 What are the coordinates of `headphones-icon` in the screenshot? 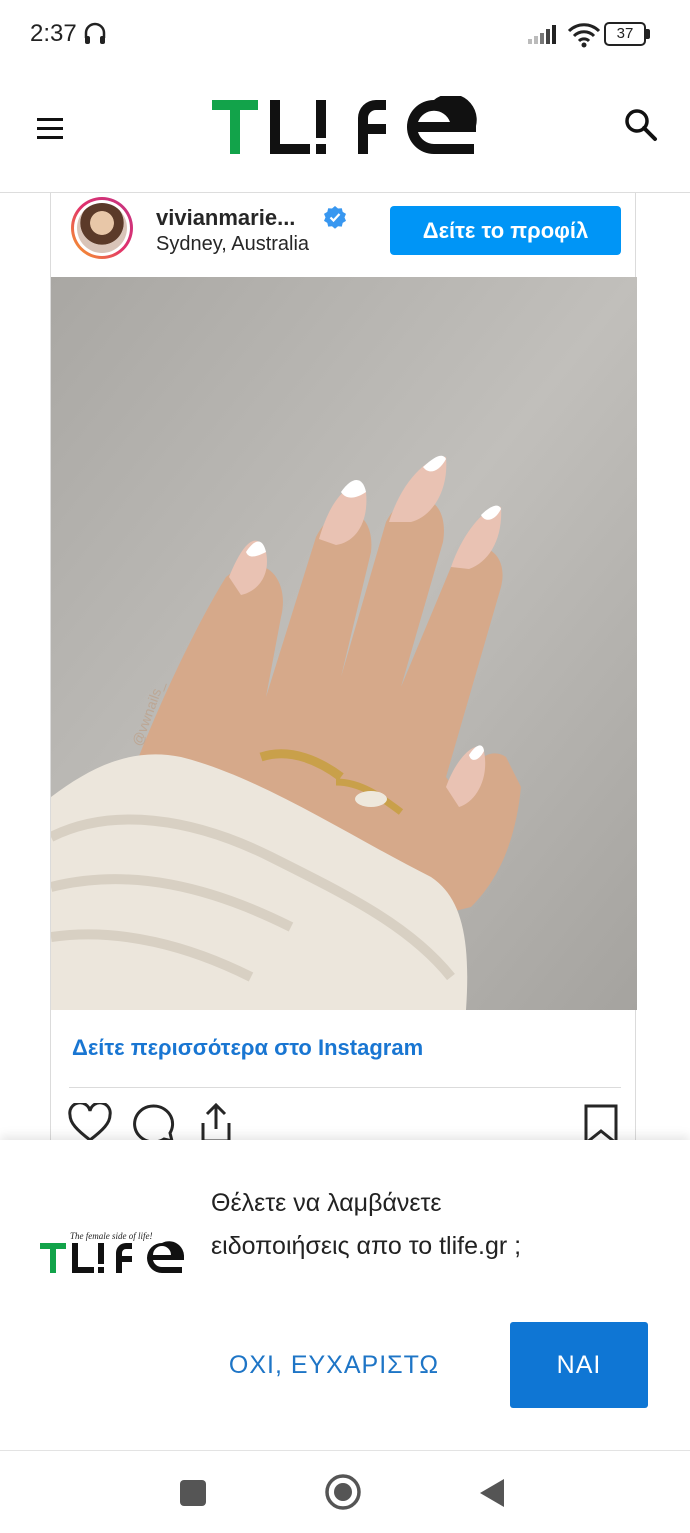 It's located at (95, 33).